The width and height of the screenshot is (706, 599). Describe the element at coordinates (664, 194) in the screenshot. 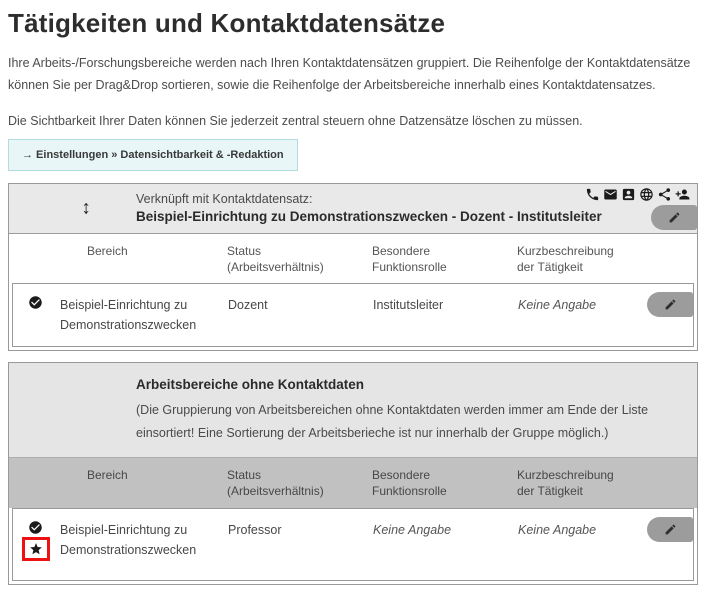

I see `share-icon` at that location.